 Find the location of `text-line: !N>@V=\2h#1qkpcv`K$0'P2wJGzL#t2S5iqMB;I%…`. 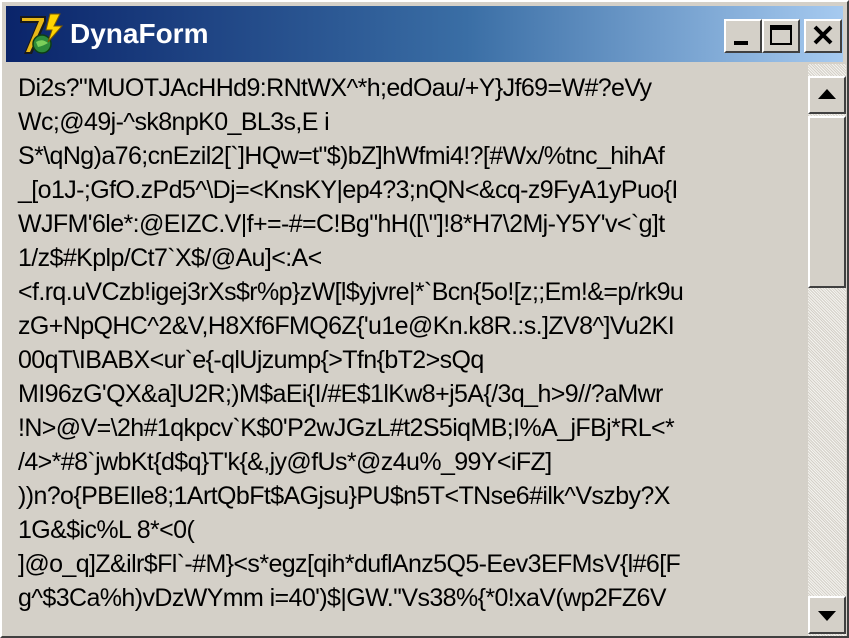

text-line: !N>@V=\2h#1qkpcv`K$0'P2wJGzL#t2S5iqMB;I%… is located at coordinates (346, 428).